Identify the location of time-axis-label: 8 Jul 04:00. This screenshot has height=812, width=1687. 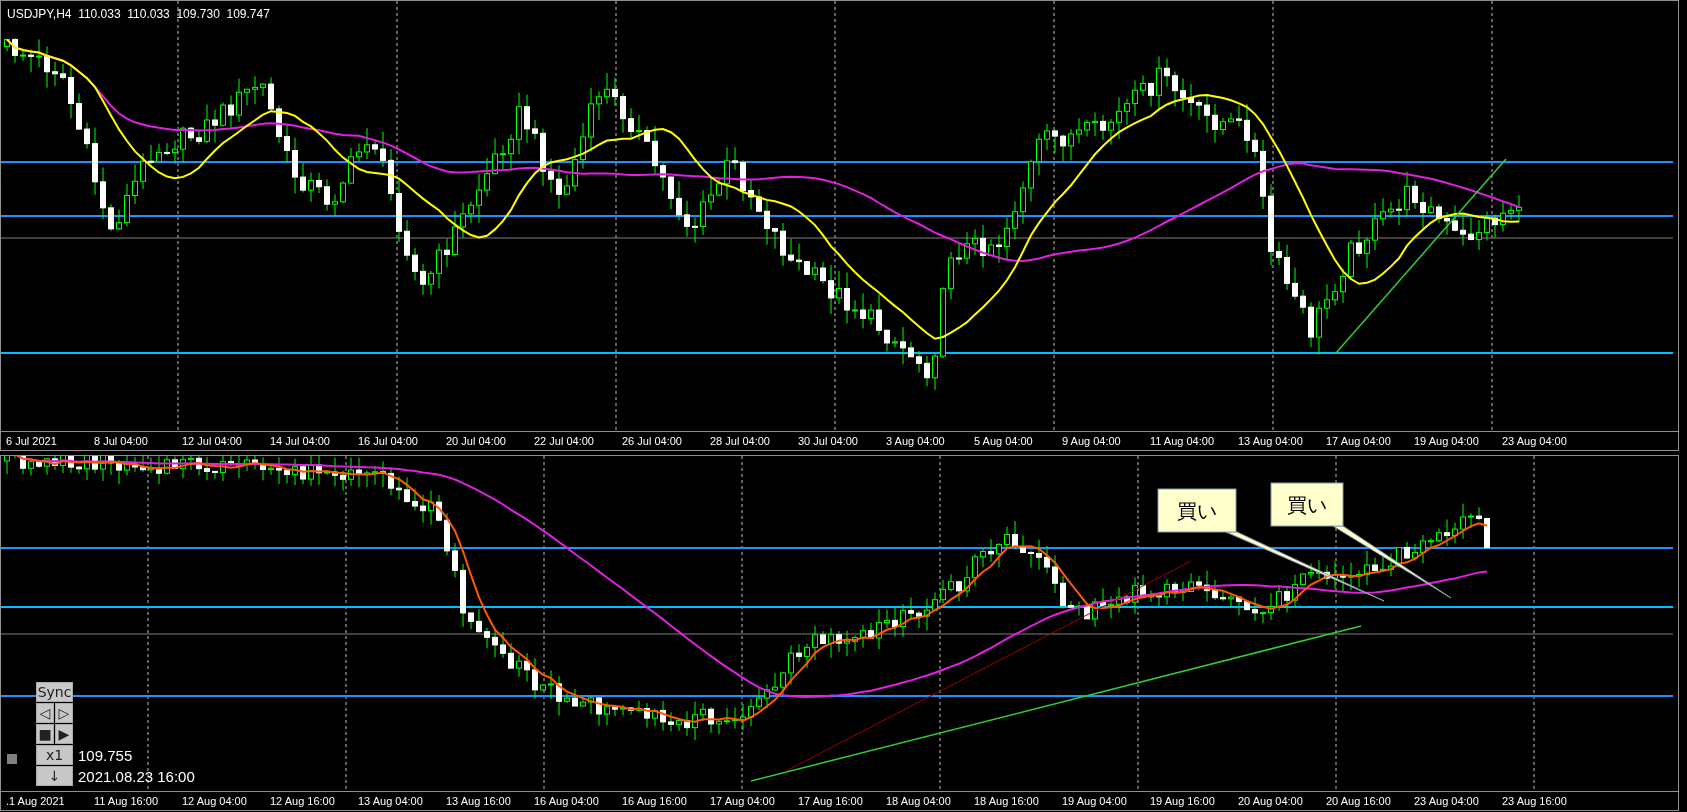
(121, 441).